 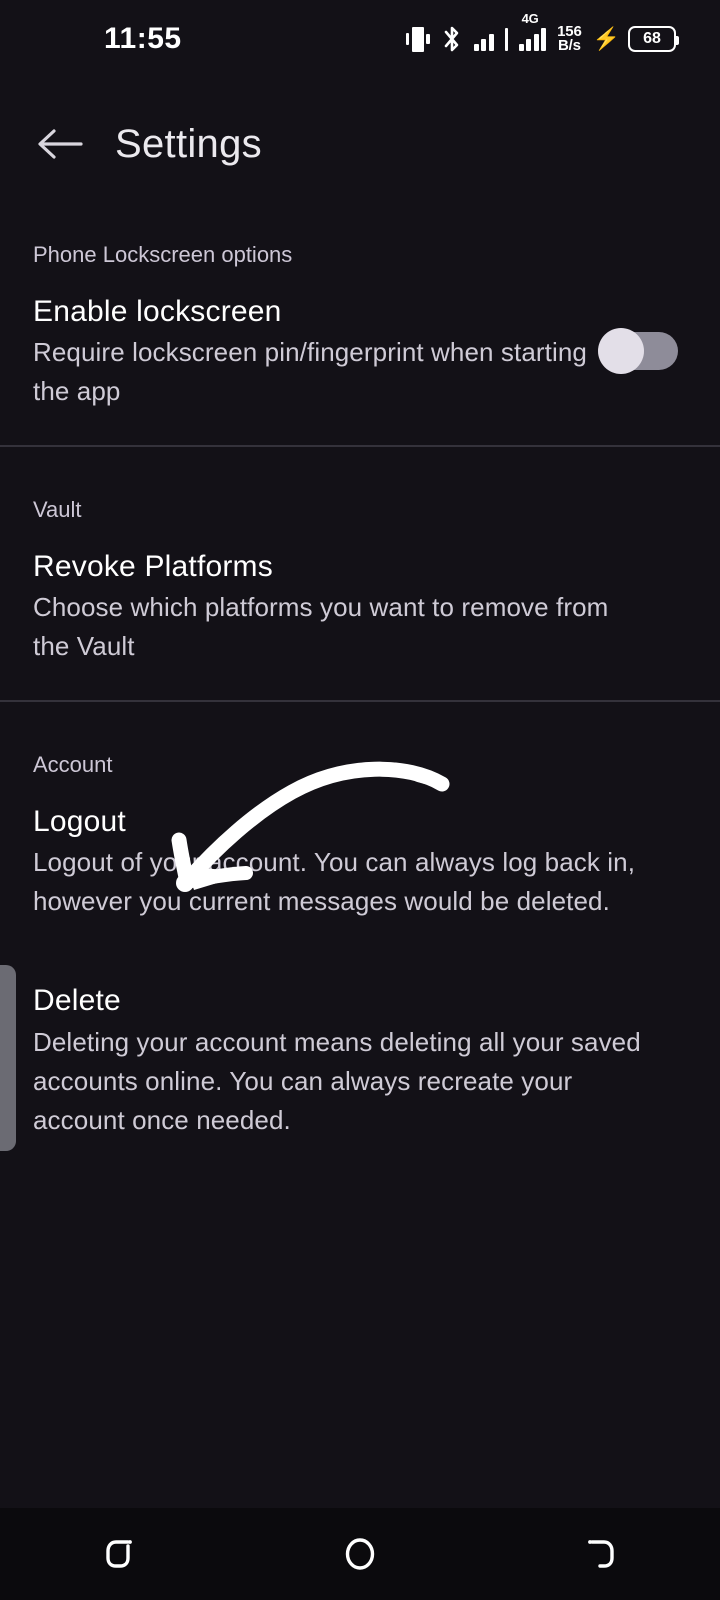 What do you see at coordinates (532, 31) in the screenshot?
I see `network-type-icon: 4G` at bounding box center [532, 31].